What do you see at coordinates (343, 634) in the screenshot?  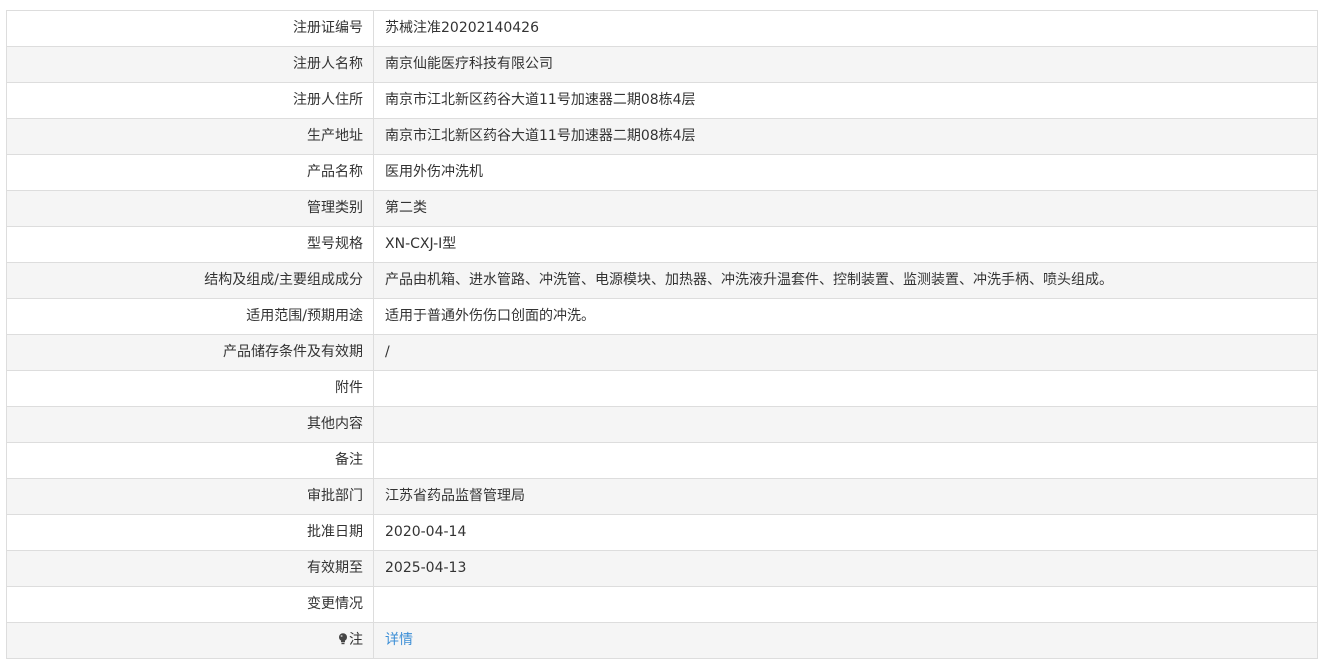 I see `lightbulb-icon` at bounding box center [343, 634].